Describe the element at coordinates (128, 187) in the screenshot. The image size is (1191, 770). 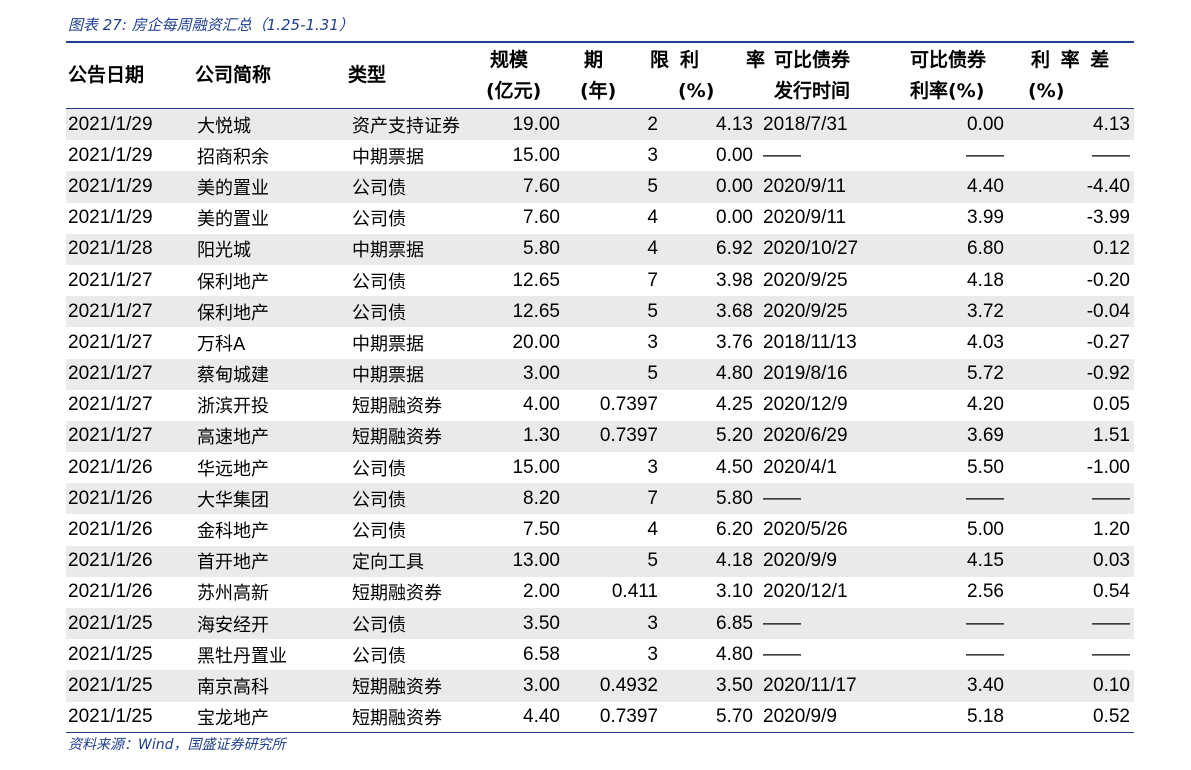
I see `cell-date: 2021/1/29` at that location.